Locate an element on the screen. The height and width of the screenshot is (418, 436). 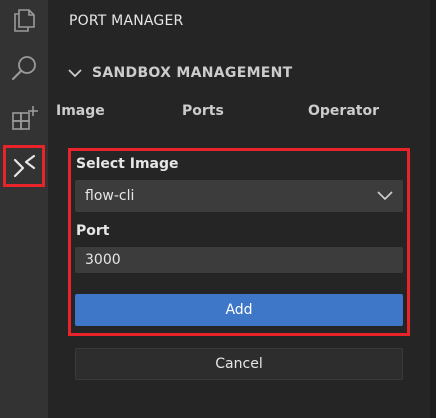
search-icon is located at coordinates (24, 68).